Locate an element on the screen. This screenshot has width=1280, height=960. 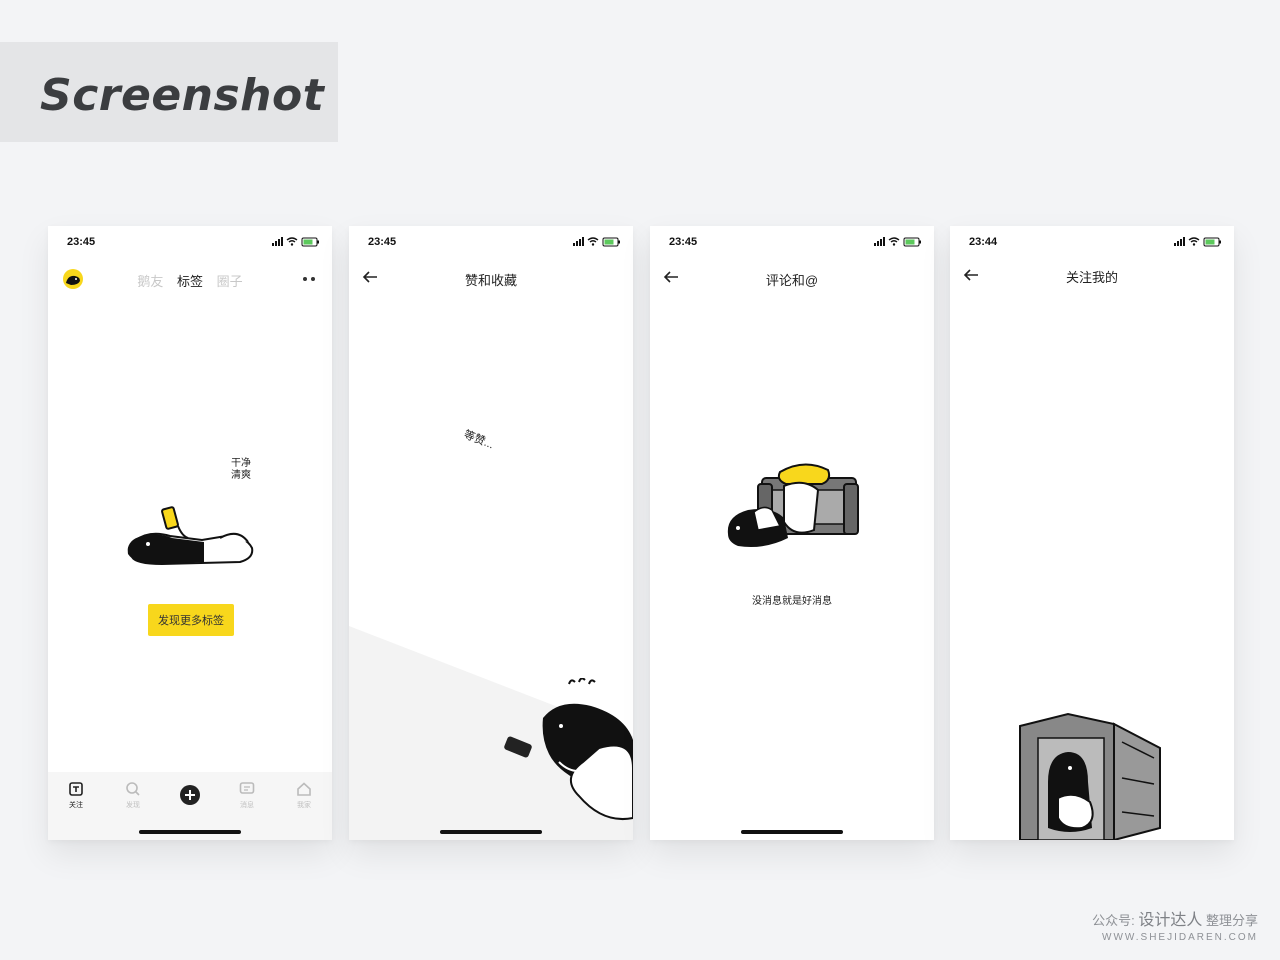
tabbar-discover: 发现 is located at coordinates (133, 796).